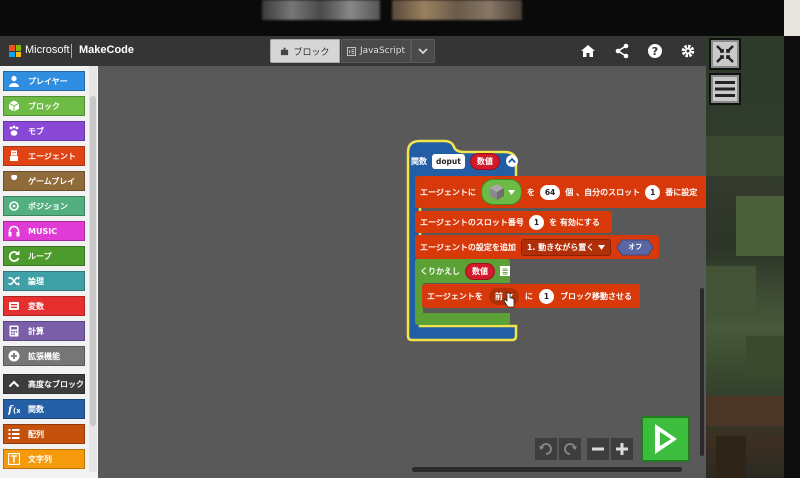 The width and height of the screenshot is (800, 478). I want to click on toolbox-category-label: ポジション, so click(48, 206).